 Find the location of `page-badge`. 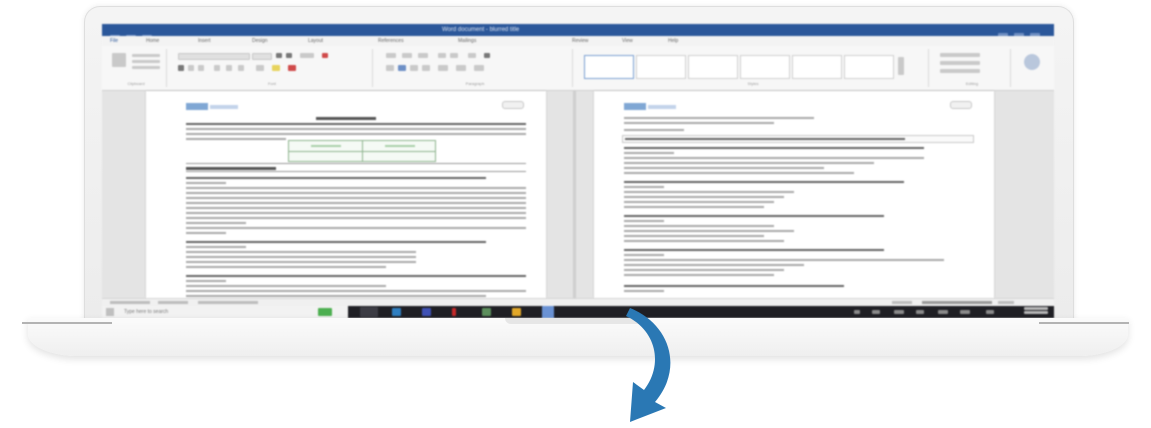

page-badge is located at coordinates (961, 105).